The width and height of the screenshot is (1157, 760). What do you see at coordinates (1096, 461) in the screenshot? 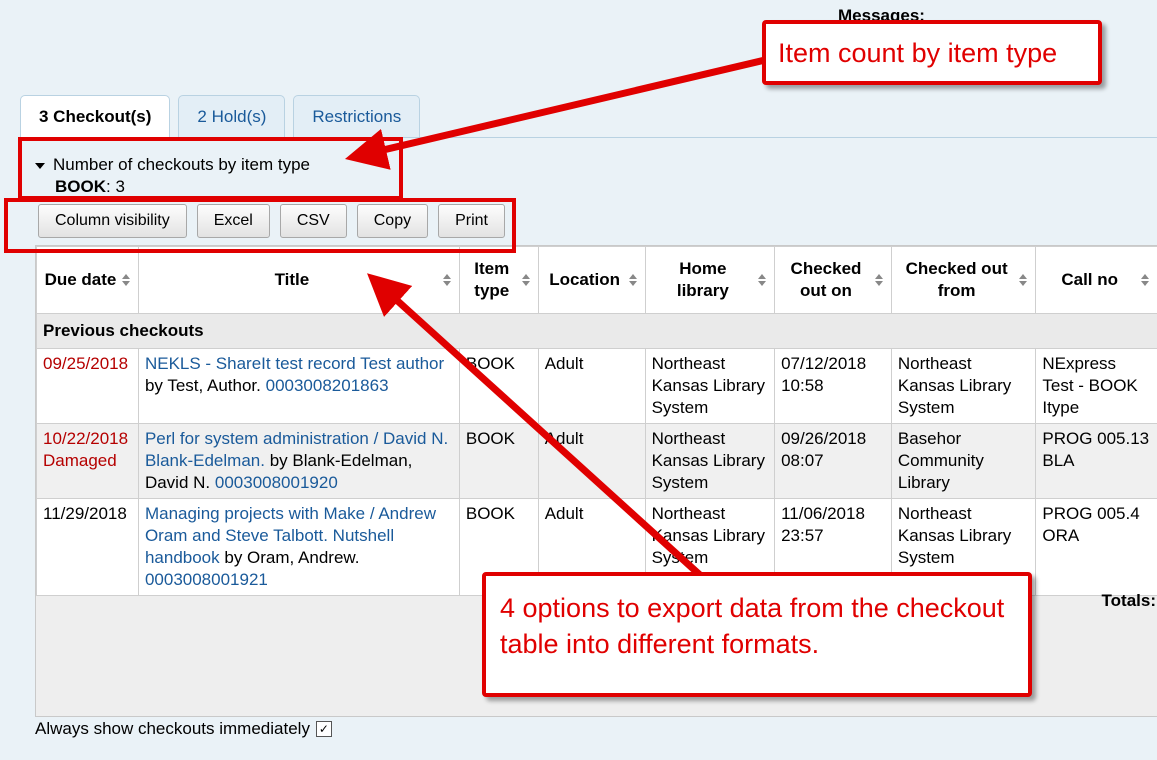
I see `call-no-cell: PROG 005.13 BLA` at bounding box center [1096, 461].